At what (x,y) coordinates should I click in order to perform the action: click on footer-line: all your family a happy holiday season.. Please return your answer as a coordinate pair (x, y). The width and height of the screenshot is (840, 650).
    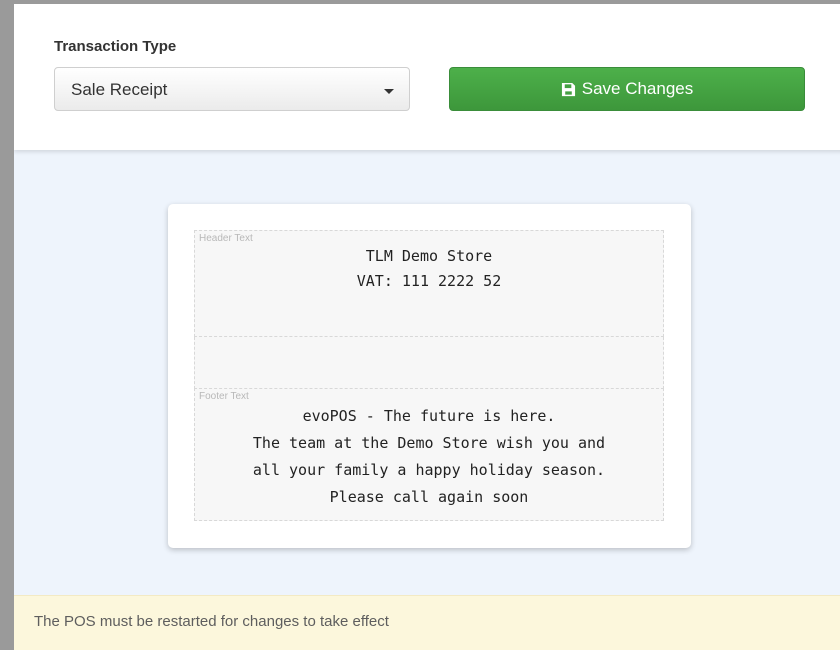
    Looking at the image, I should click on (429, 470).